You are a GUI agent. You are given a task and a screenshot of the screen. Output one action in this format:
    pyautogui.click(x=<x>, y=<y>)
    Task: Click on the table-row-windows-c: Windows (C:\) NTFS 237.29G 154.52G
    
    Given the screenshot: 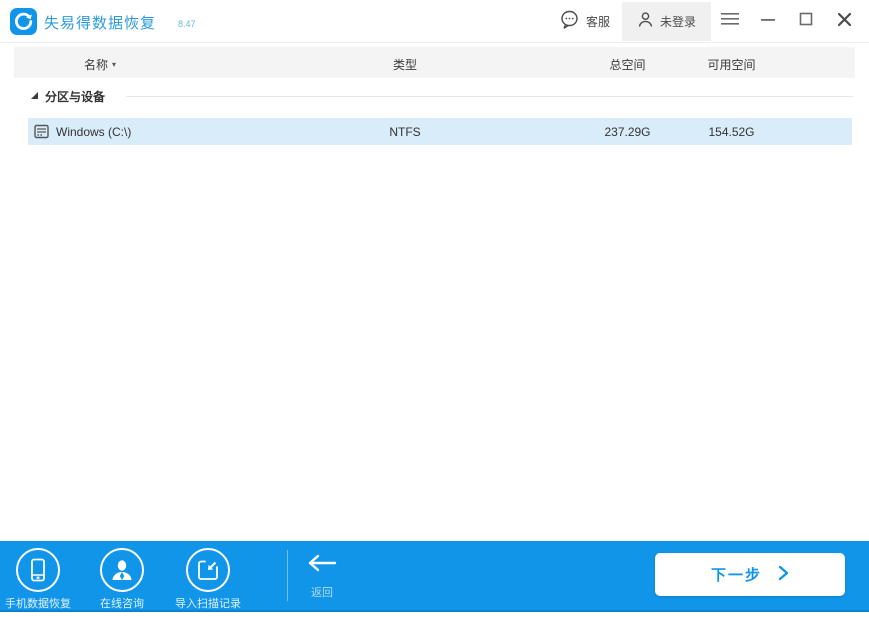 What is the action you would take?
    pyautogui.click(x=440, y=131)
    